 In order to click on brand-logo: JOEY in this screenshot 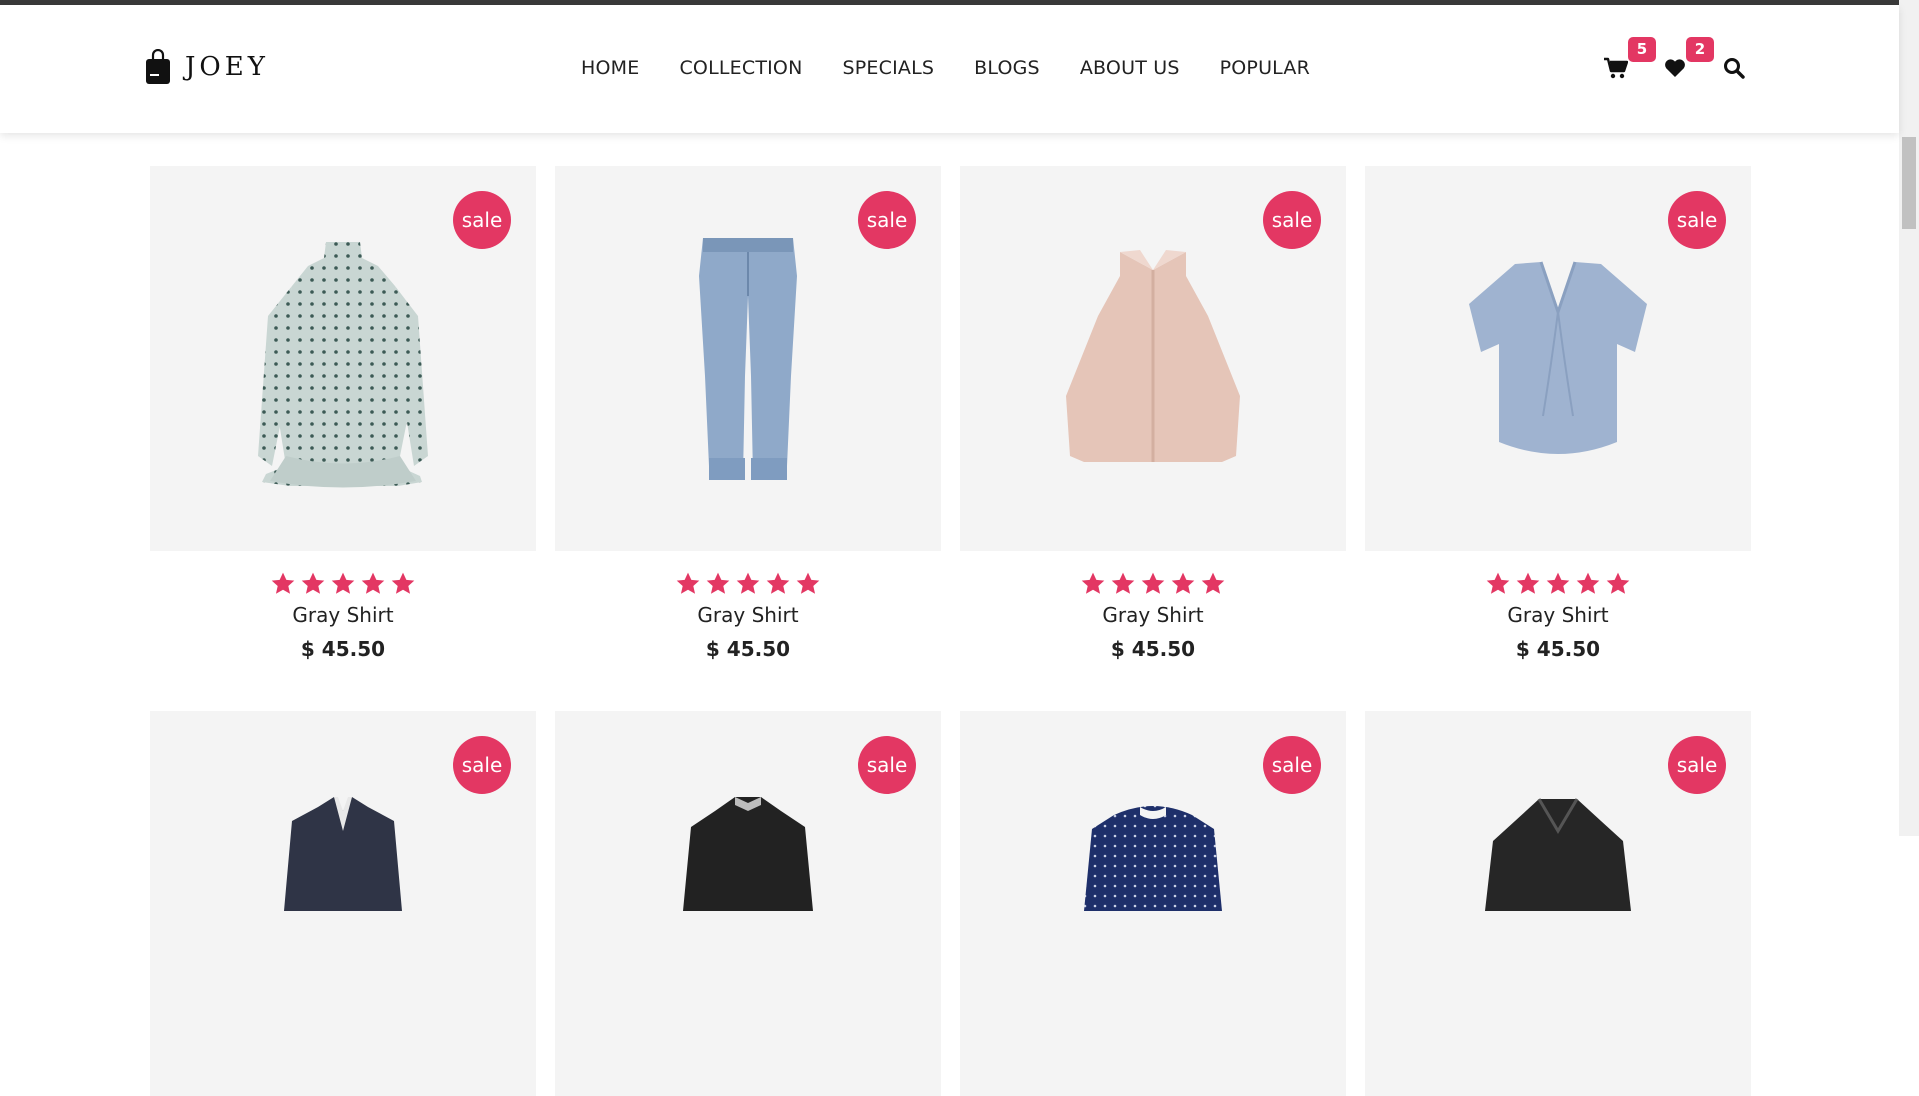, I will do `click(207, 67)`.